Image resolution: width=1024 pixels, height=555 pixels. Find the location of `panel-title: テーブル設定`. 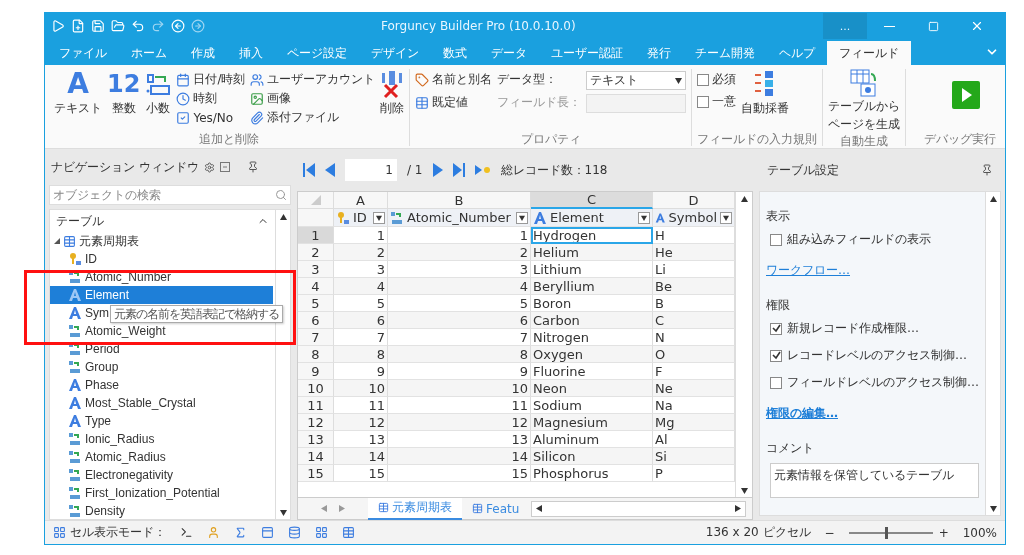

panel-title: テーブル設定 is located at coordinates (803, 170).